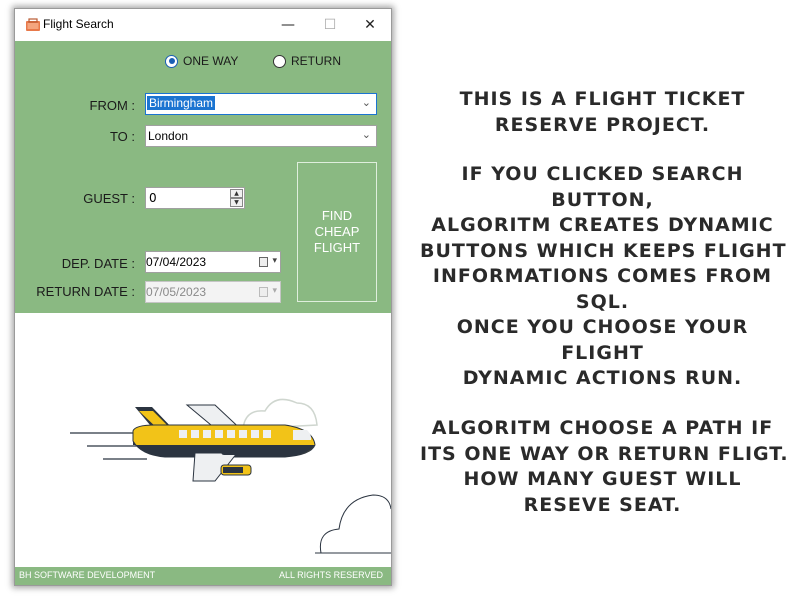 This screenshot has width=800, height=600. What do you see at coordinates (602, 504) in the screenshot?
I see `desc-line: RESEVE SEAT.` at bounding box center [602, 504].